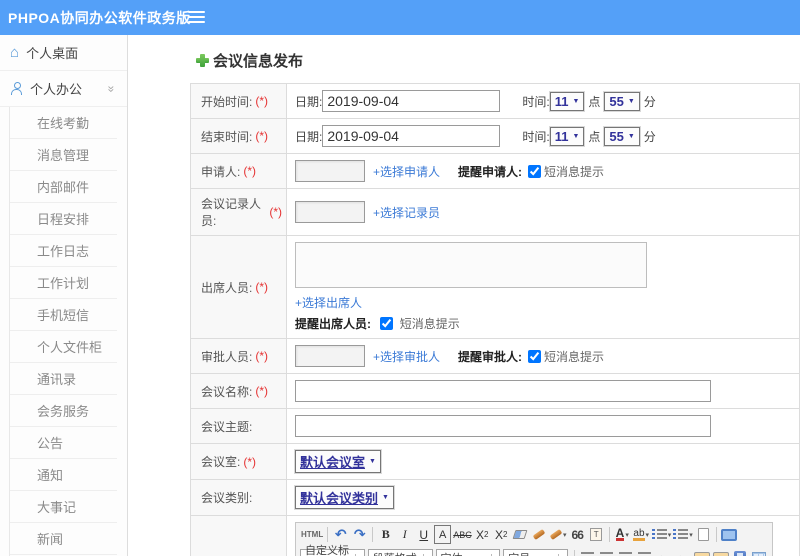 Image resolution: width=800 pixels, height=556 pixels. I want to click on sidebar-item-file-cabinet: 个人文件柜, so click(63, 347).